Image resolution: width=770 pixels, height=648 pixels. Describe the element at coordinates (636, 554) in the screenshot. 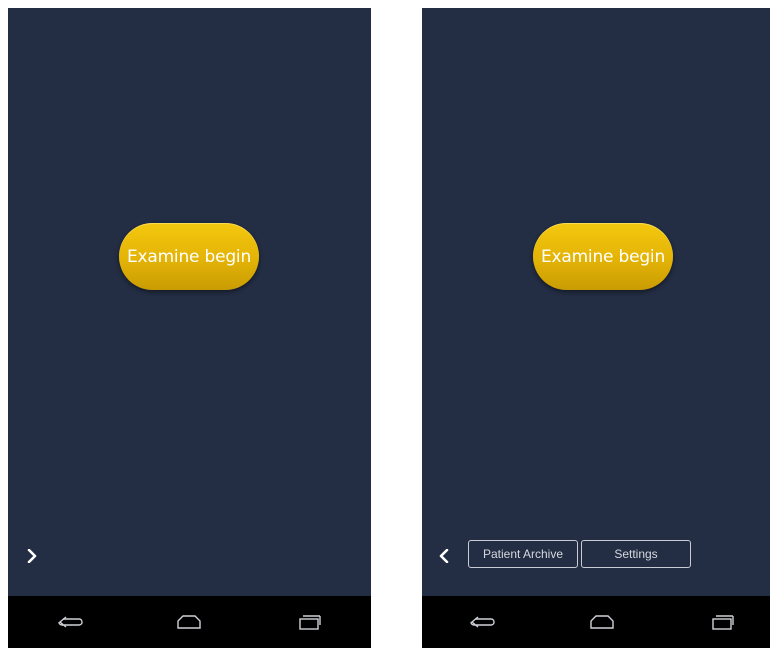

I see `settings-button: Settings` at that location.